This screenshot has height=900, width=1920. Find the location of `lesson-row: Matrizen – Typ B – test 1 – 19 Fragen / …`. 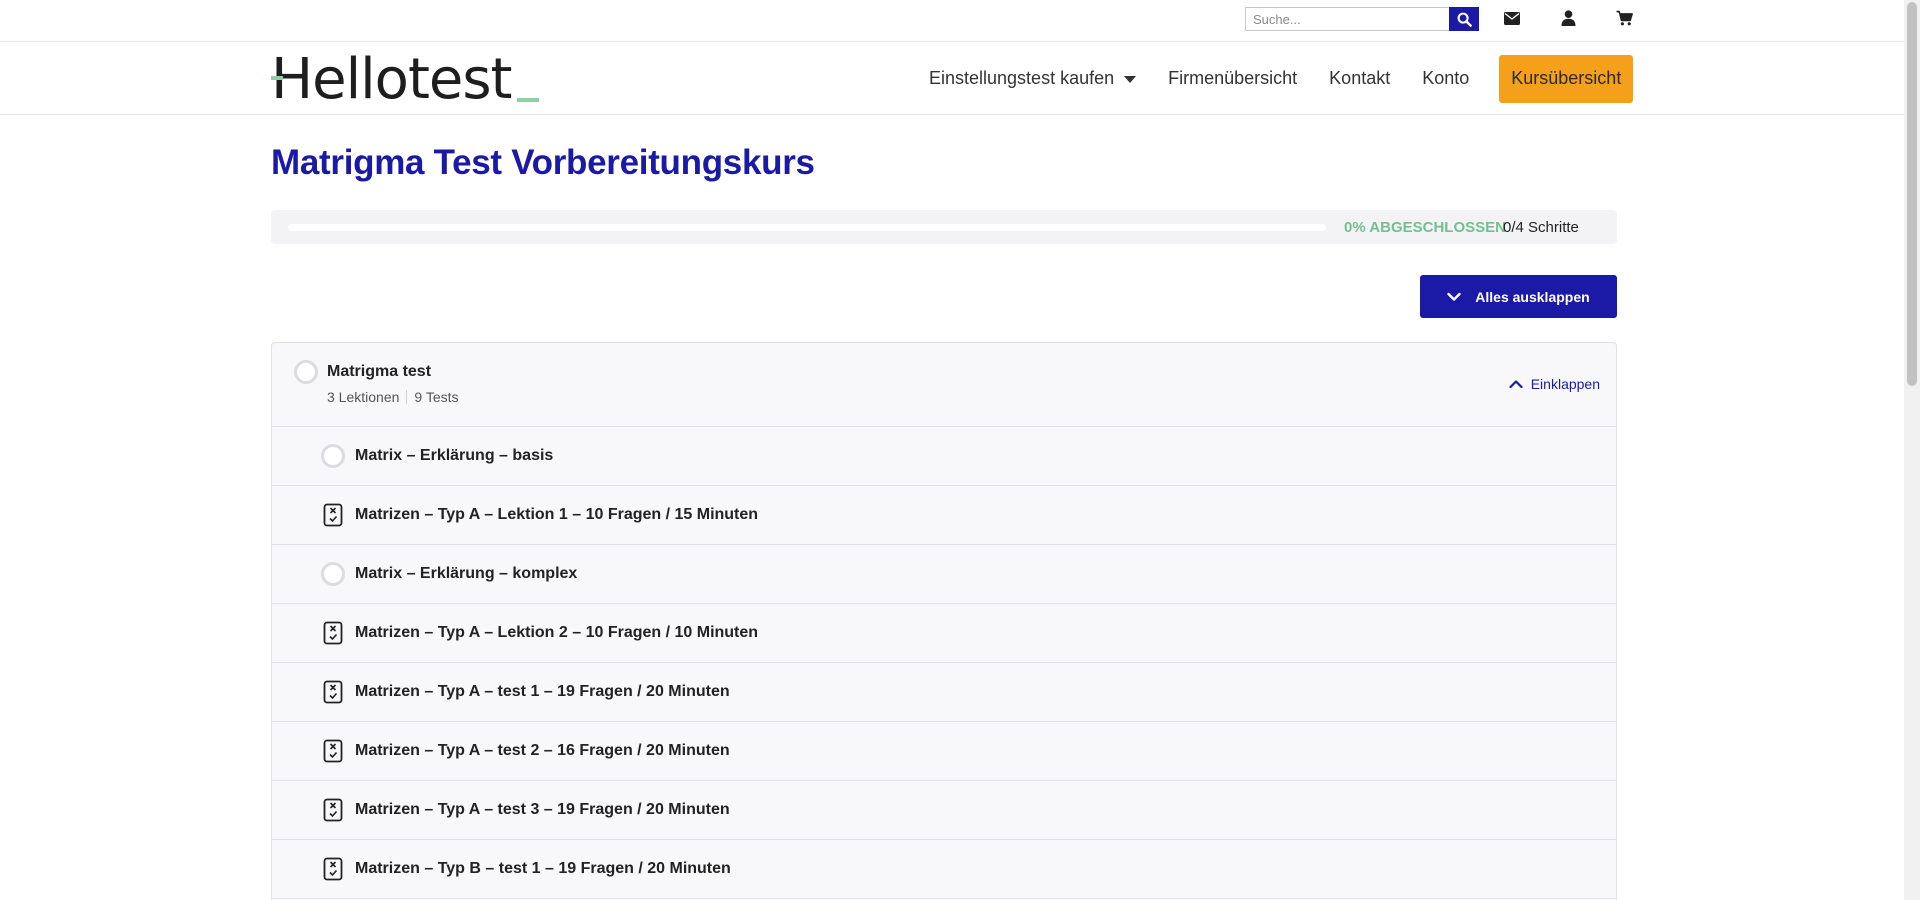

lesson-row: Matrizen – Typ B – test 1 – 19 Fragen / … is located at coordinates (944, 869).